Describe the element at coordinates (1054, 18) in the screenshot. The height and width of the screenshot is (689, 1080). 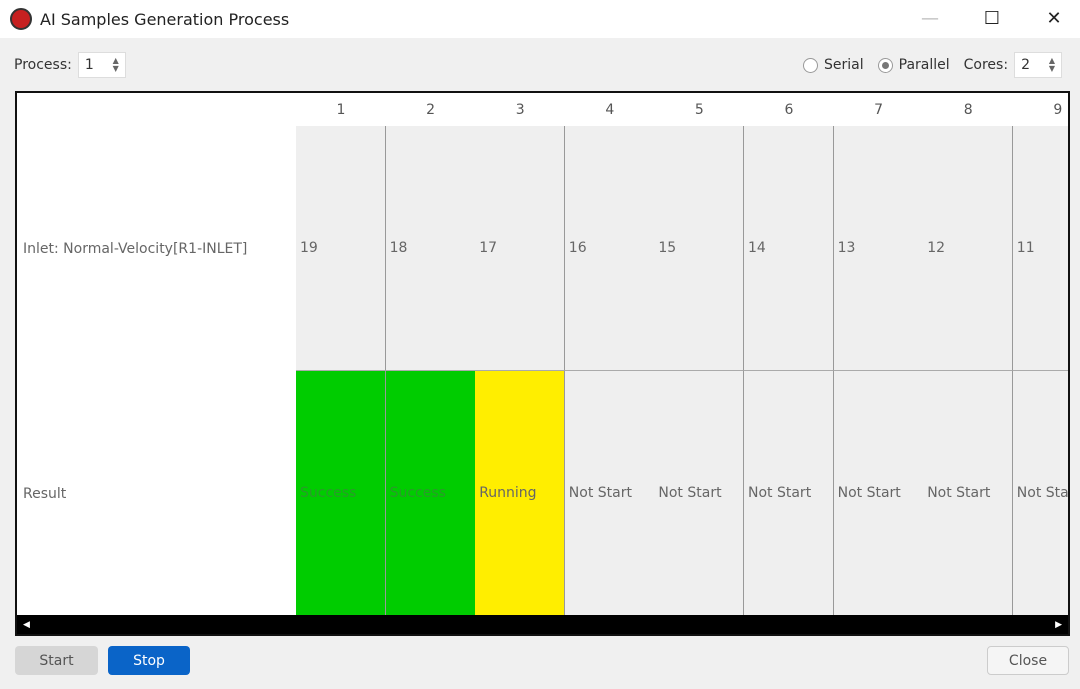
I see `close-window-button: ✕` at that location.